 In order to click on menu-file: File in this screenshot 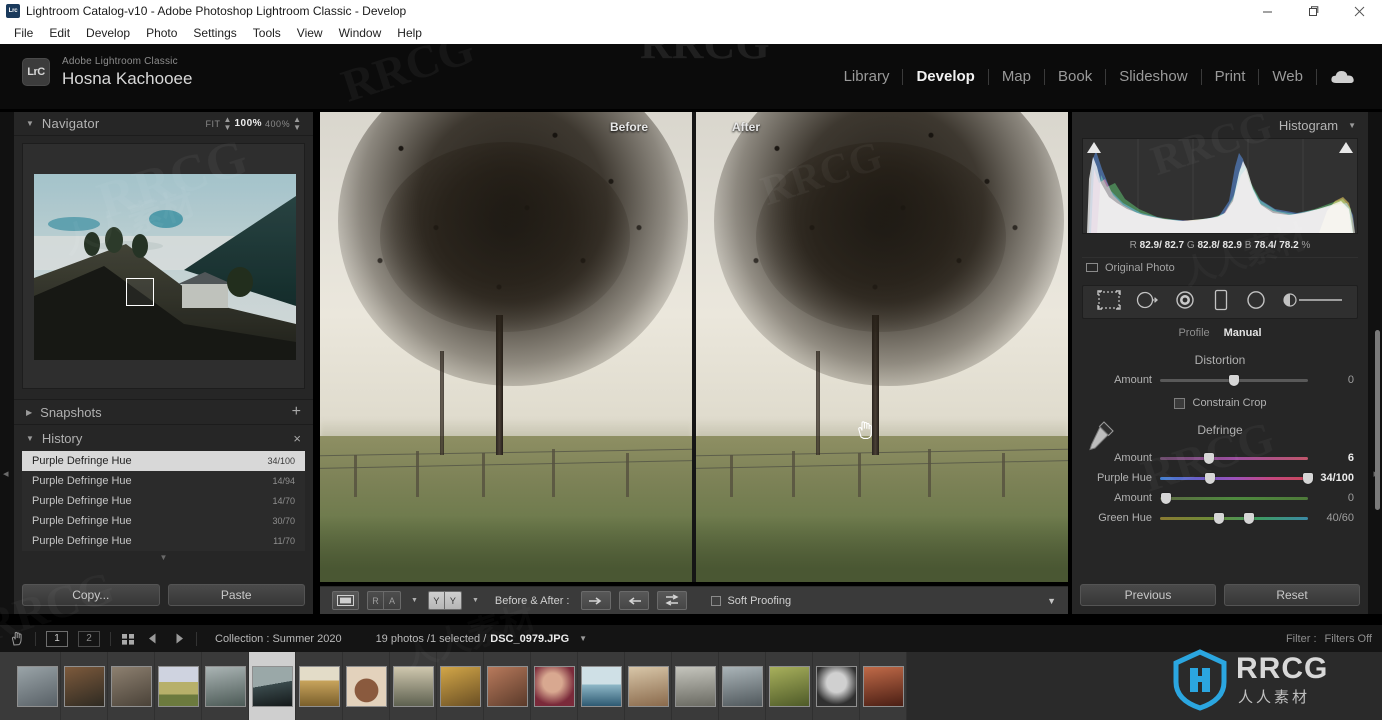, I will do `click(23, 33)`.